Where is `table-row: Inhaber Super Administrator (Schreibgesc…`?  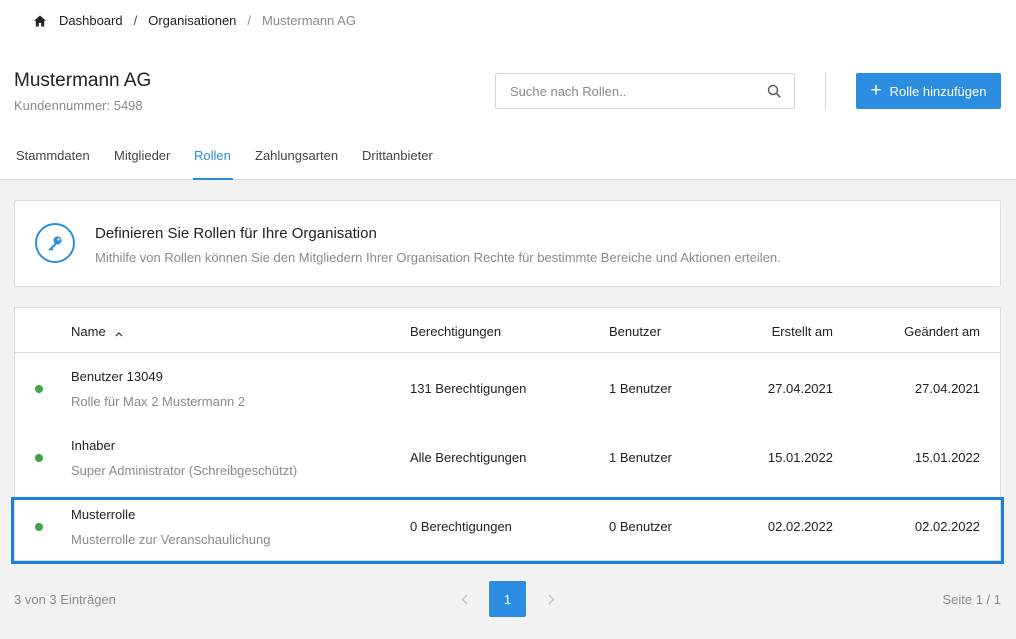
table-row: Inhaber Super Administrator (Schreibgesc… is located at coordinates (507, 457).